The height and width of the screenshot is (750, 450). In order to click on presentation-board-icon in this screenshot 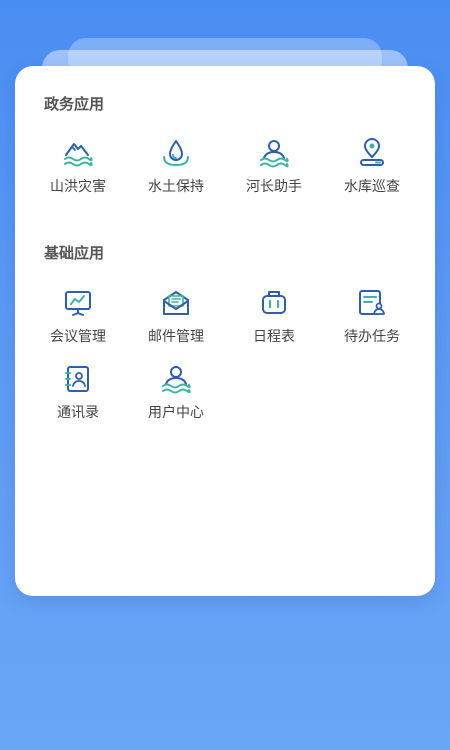, I will do `click(78, 303)`.